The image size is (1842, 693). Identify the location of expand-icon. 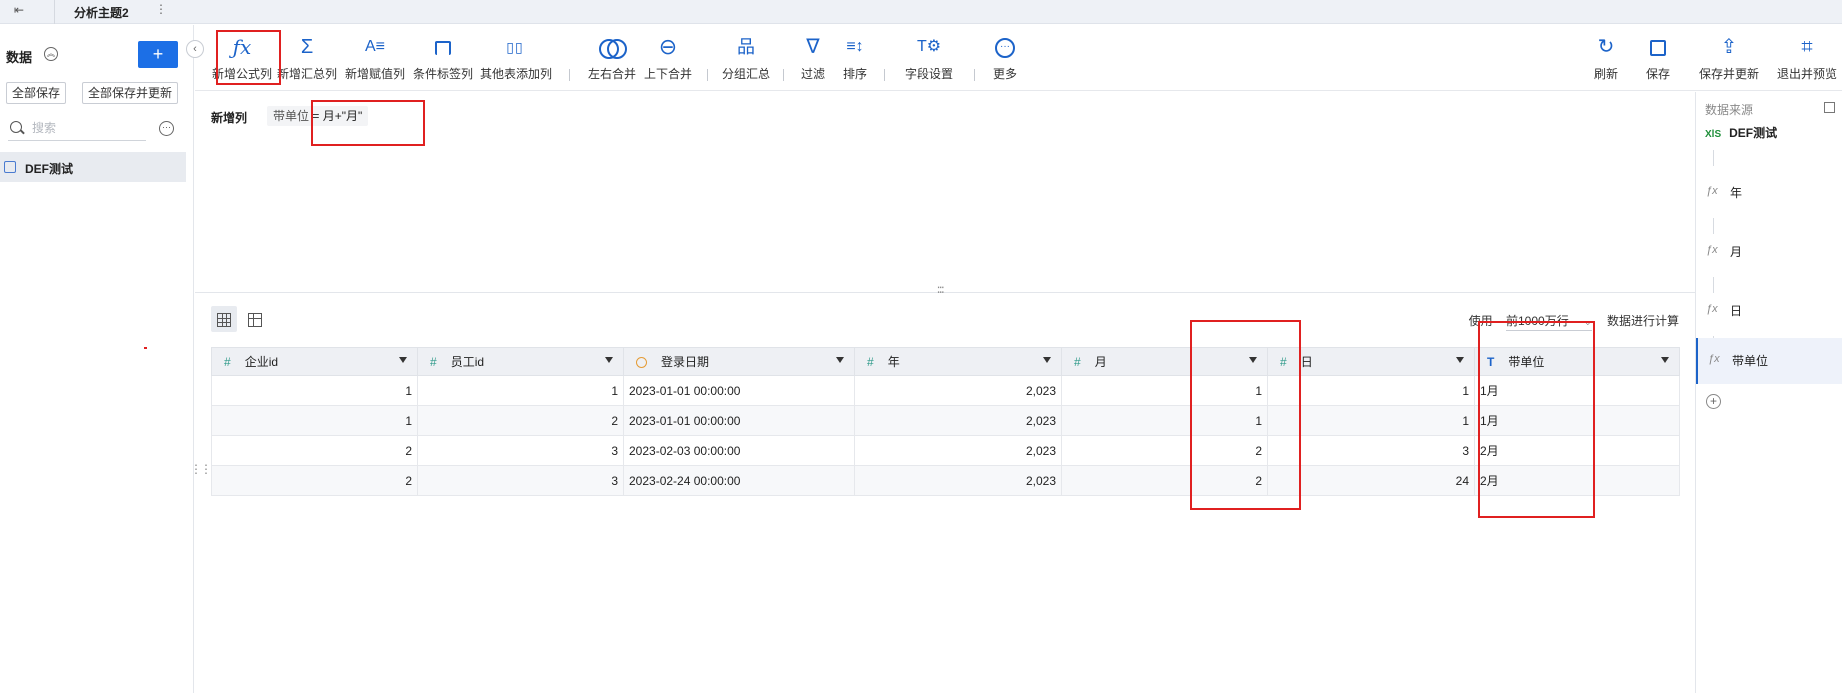
(1829, 107).